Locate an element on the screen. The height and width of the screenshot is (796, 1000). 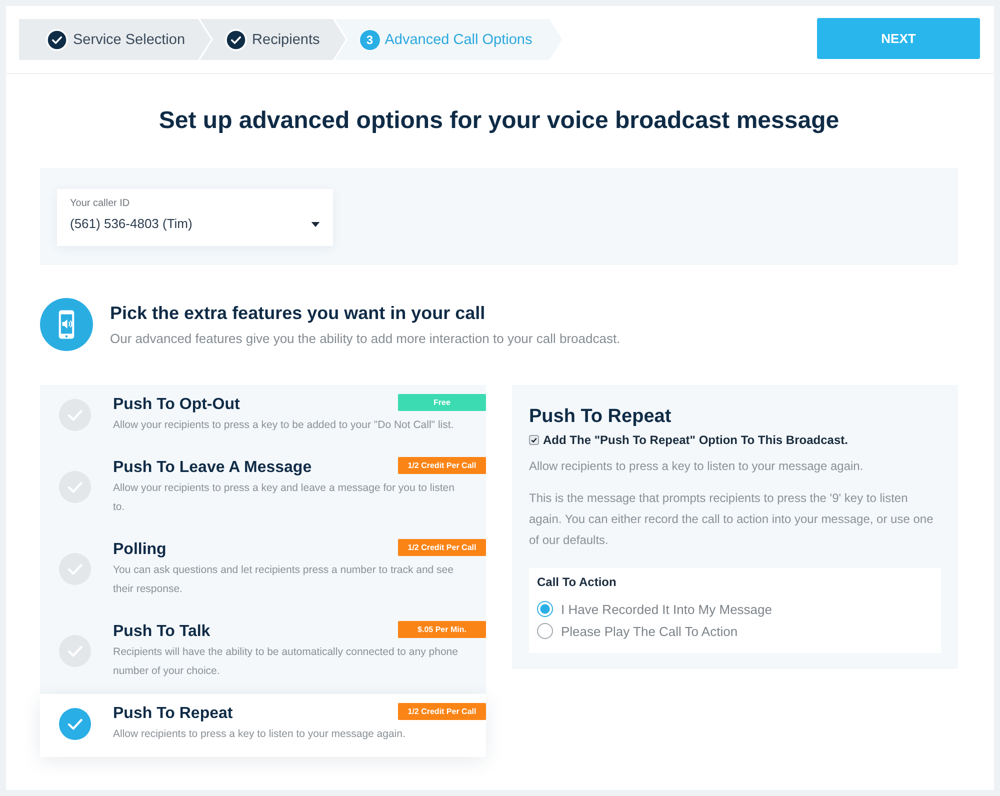
wizard-step: Recipients is located at coordinates (273, 39).